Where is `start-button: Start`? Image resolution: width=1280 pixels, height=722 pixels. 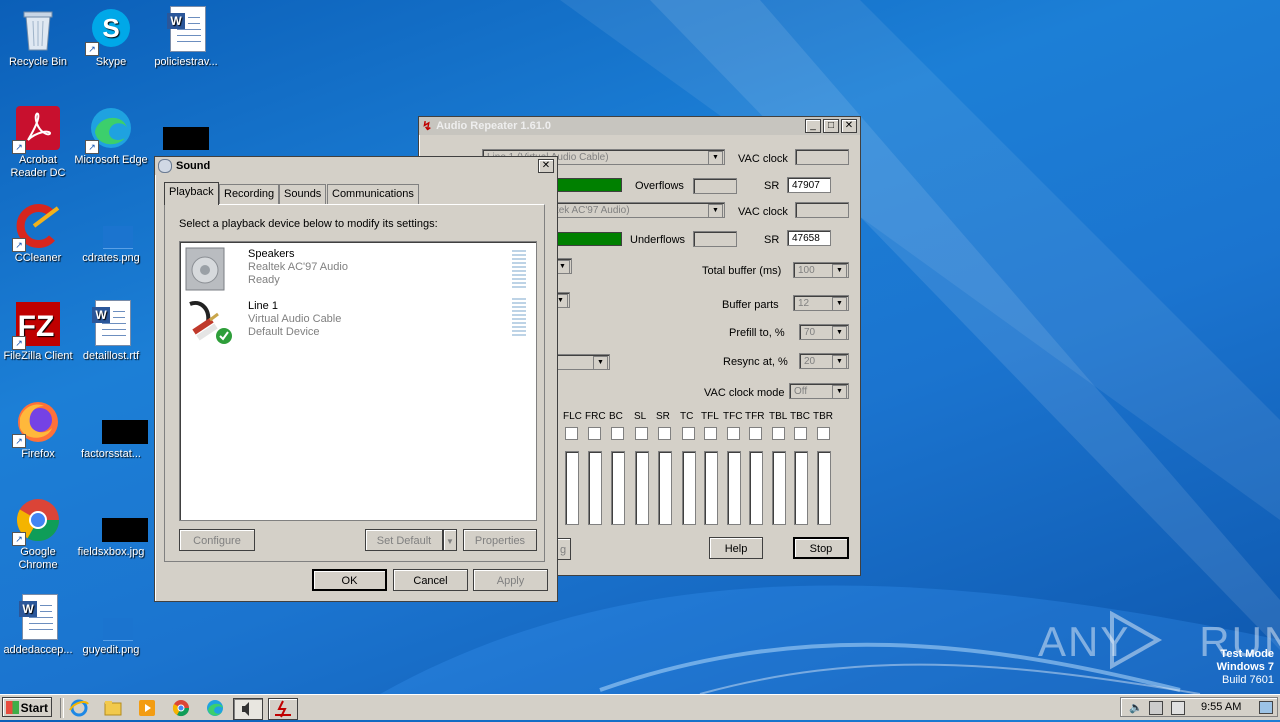
start-button: Start is located at coordinates (27, 707).